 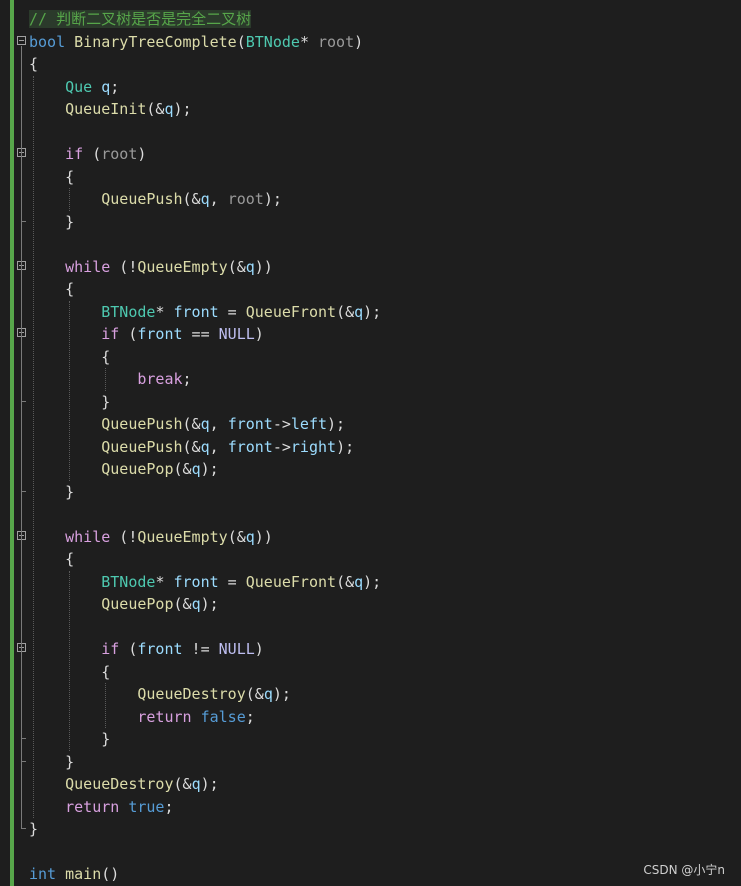 I want to click on code-line: if (root), so click(x=370, y=154).